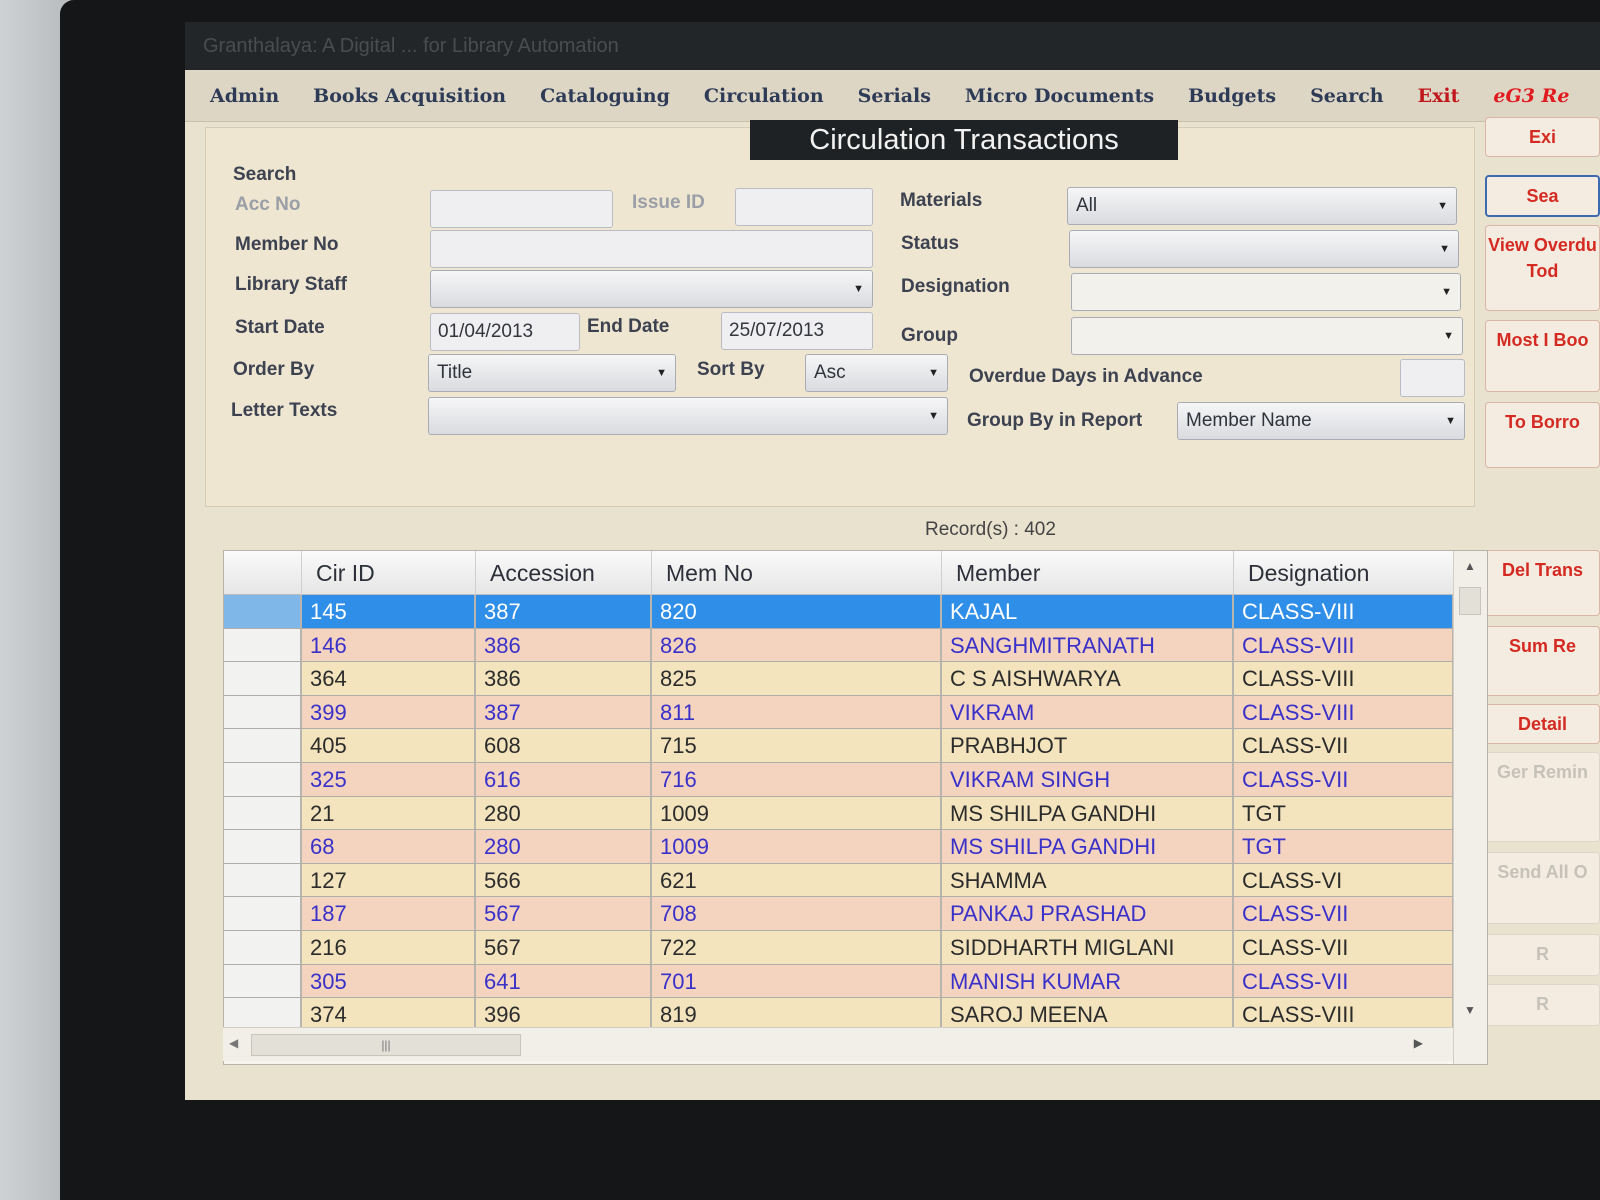 This screenshot has width=1600, height=1200. I want to click on cell-designation: TGT, so click(1344, 846).